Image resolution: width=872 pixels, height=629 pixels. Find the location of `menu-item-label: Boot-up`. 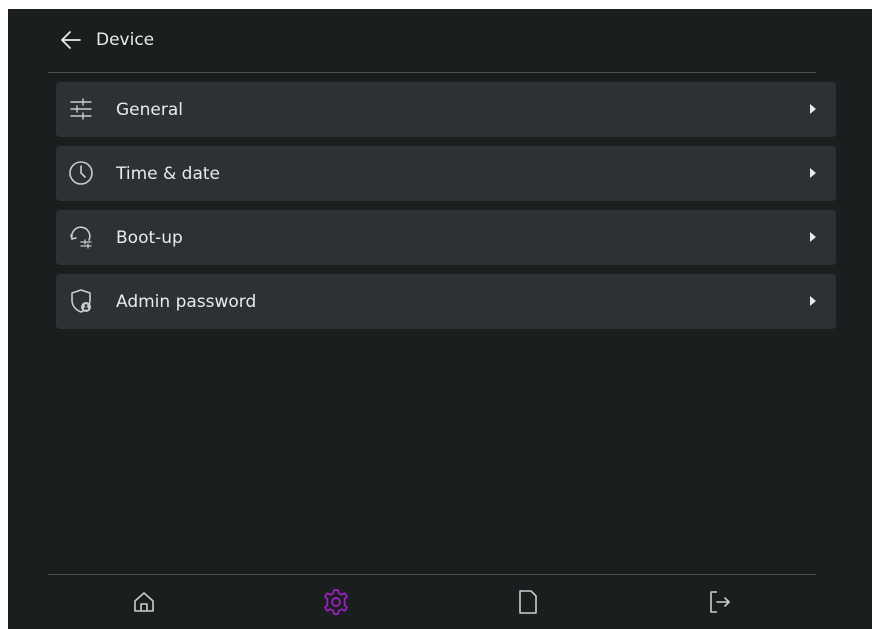

menu-item-label: Boot-up is located at coordinates (149, 238).